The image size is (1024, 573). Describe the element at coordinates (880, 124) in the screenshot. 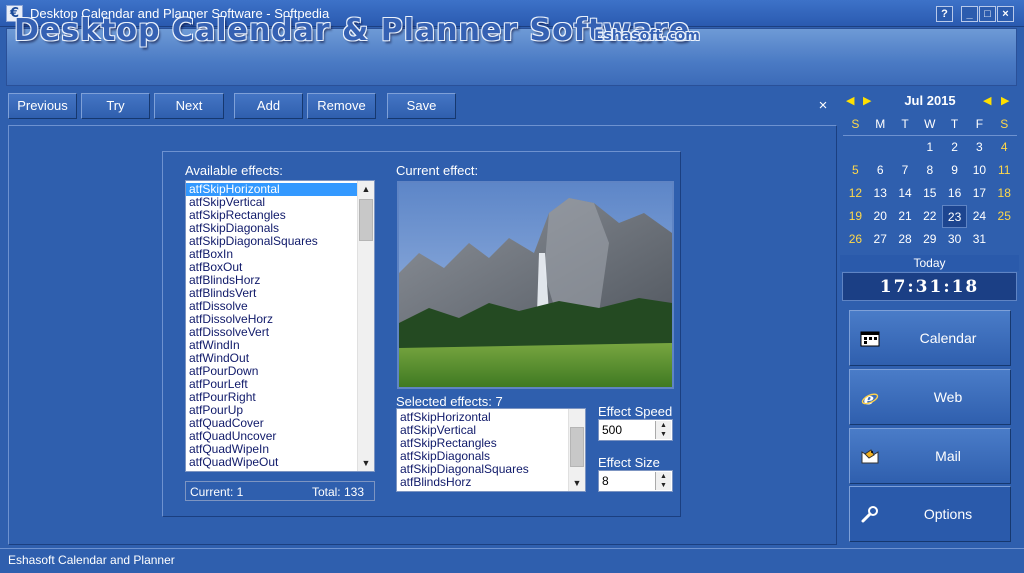

I see `weekday-label: M` at that location.